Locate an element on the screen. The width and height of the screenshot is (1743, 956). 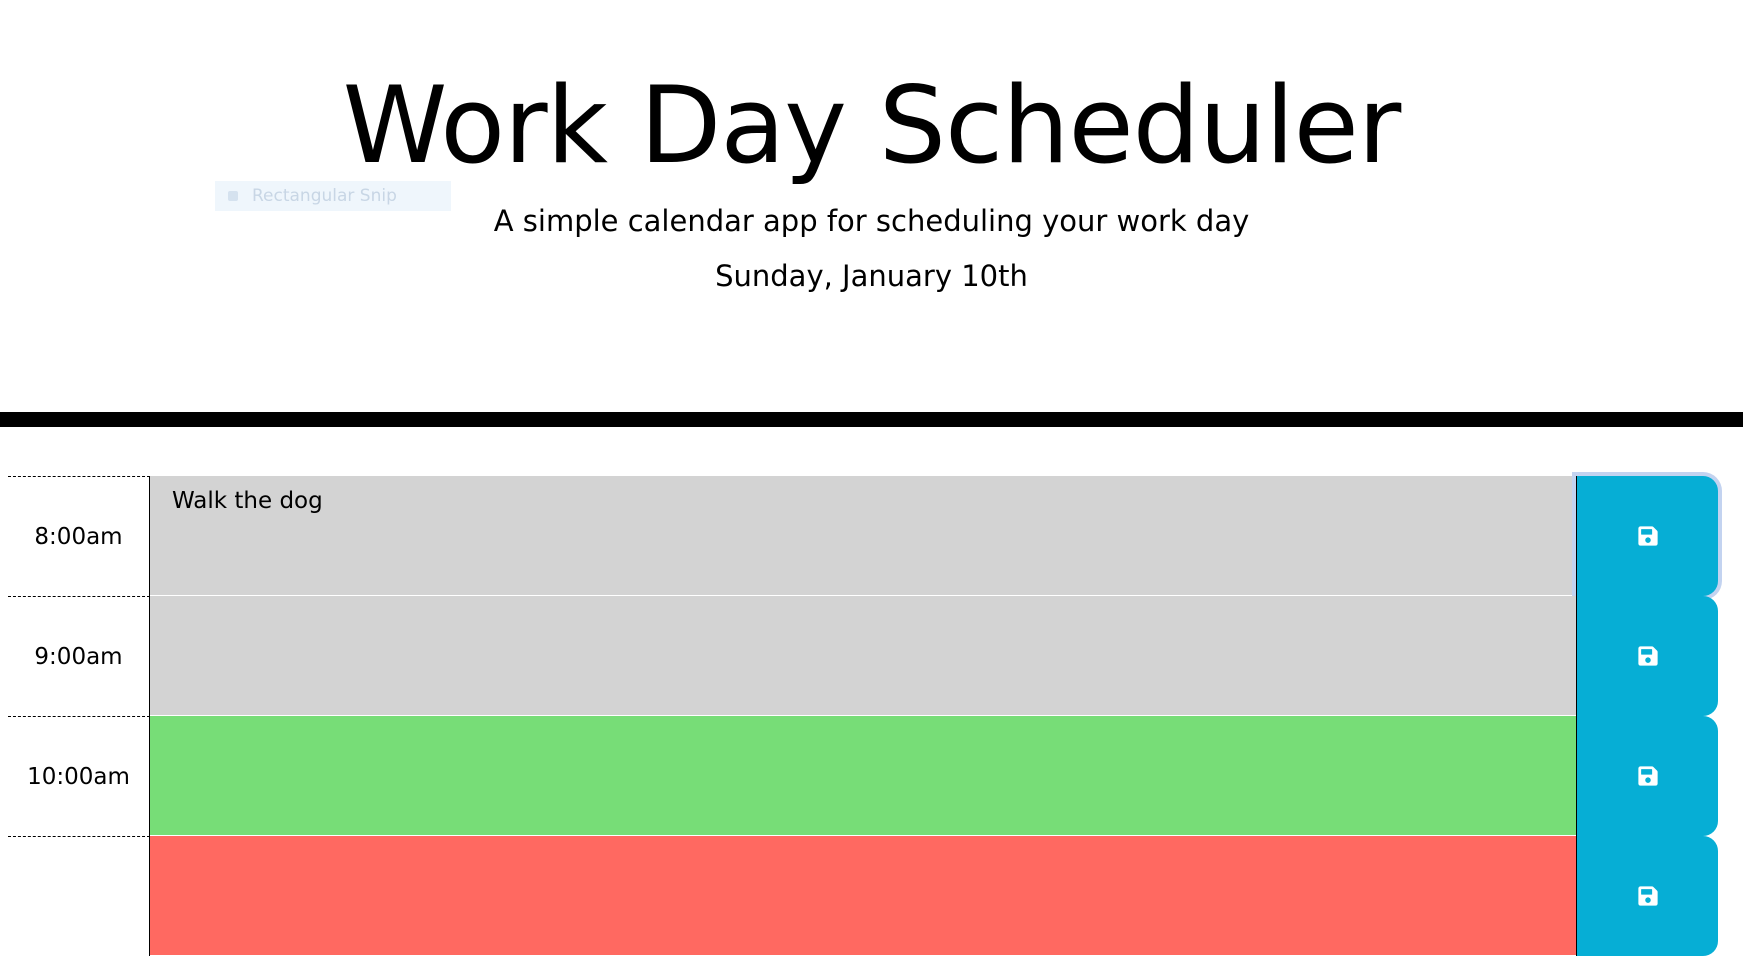
hour-label is located at coordinates (79, 896).